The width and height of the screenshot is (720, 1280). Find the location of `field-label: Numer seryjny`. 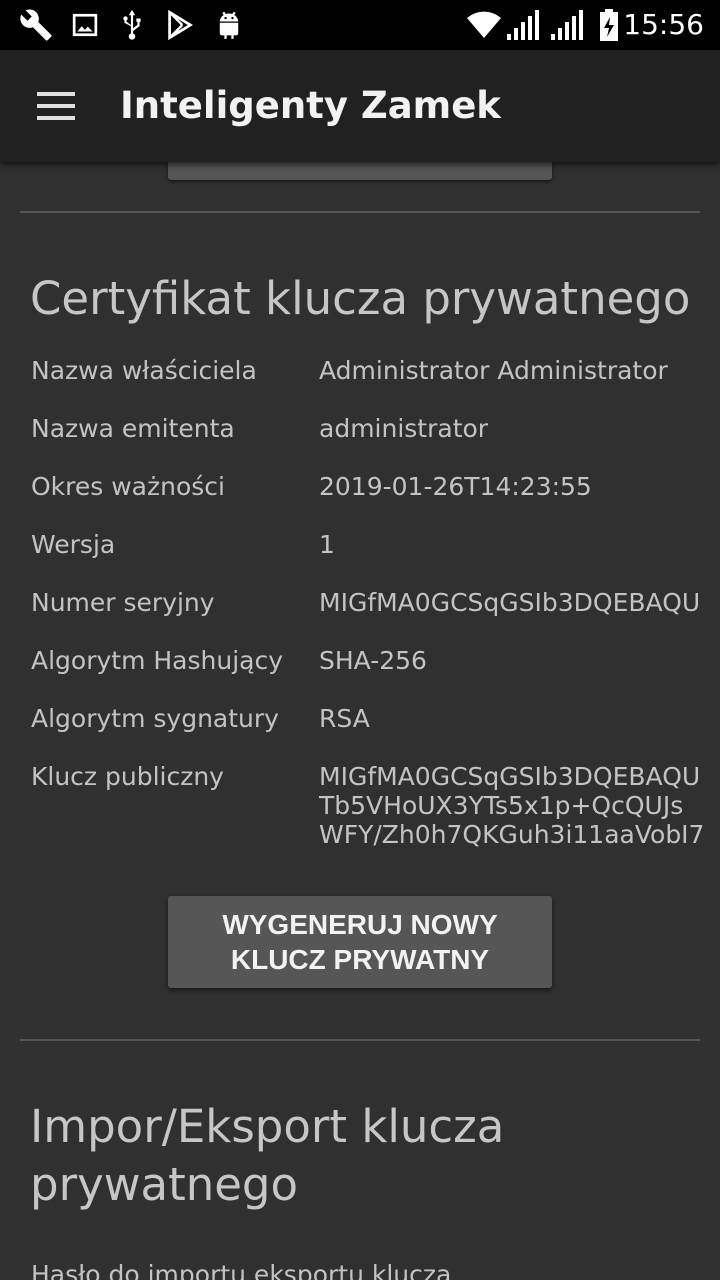

field-label: Numer seryjny is located at coordinates (123, 602).